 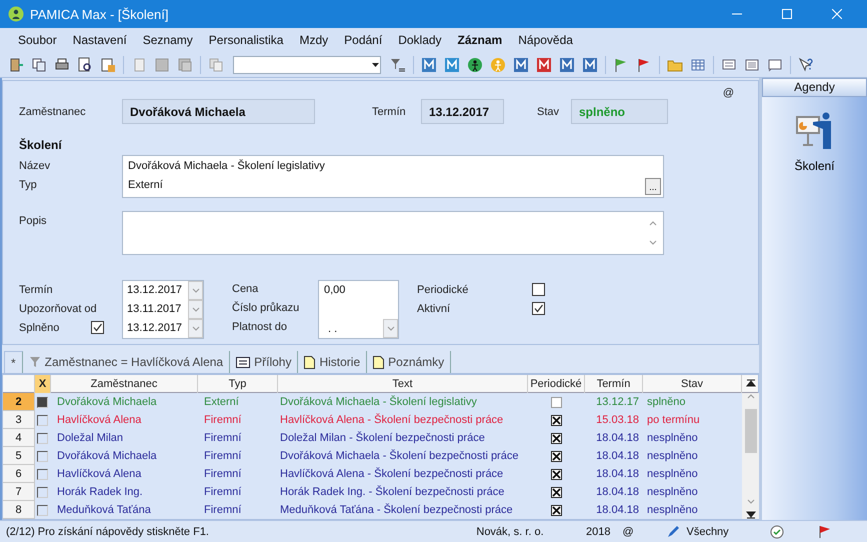 What do you see at coordinates (420, 40) in the screenshot?
I see `menu-item: Doklady` at bounding box center [420, 40].